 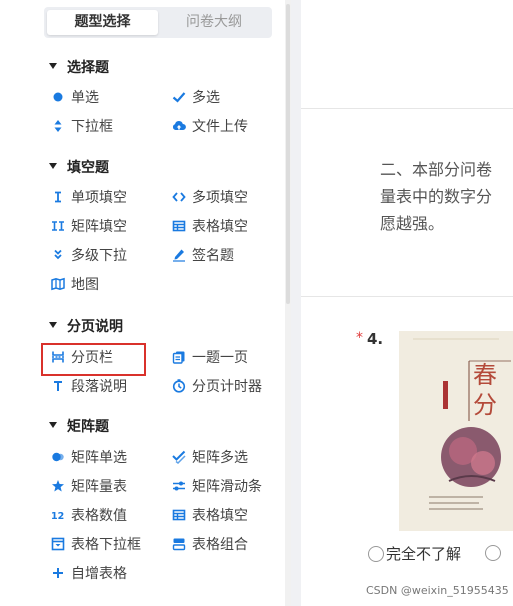 What do you see at coordinates (86, 327) in the screenshot?
I see `group-title-pagination: 分页说明` at bounding box center [86, 327].